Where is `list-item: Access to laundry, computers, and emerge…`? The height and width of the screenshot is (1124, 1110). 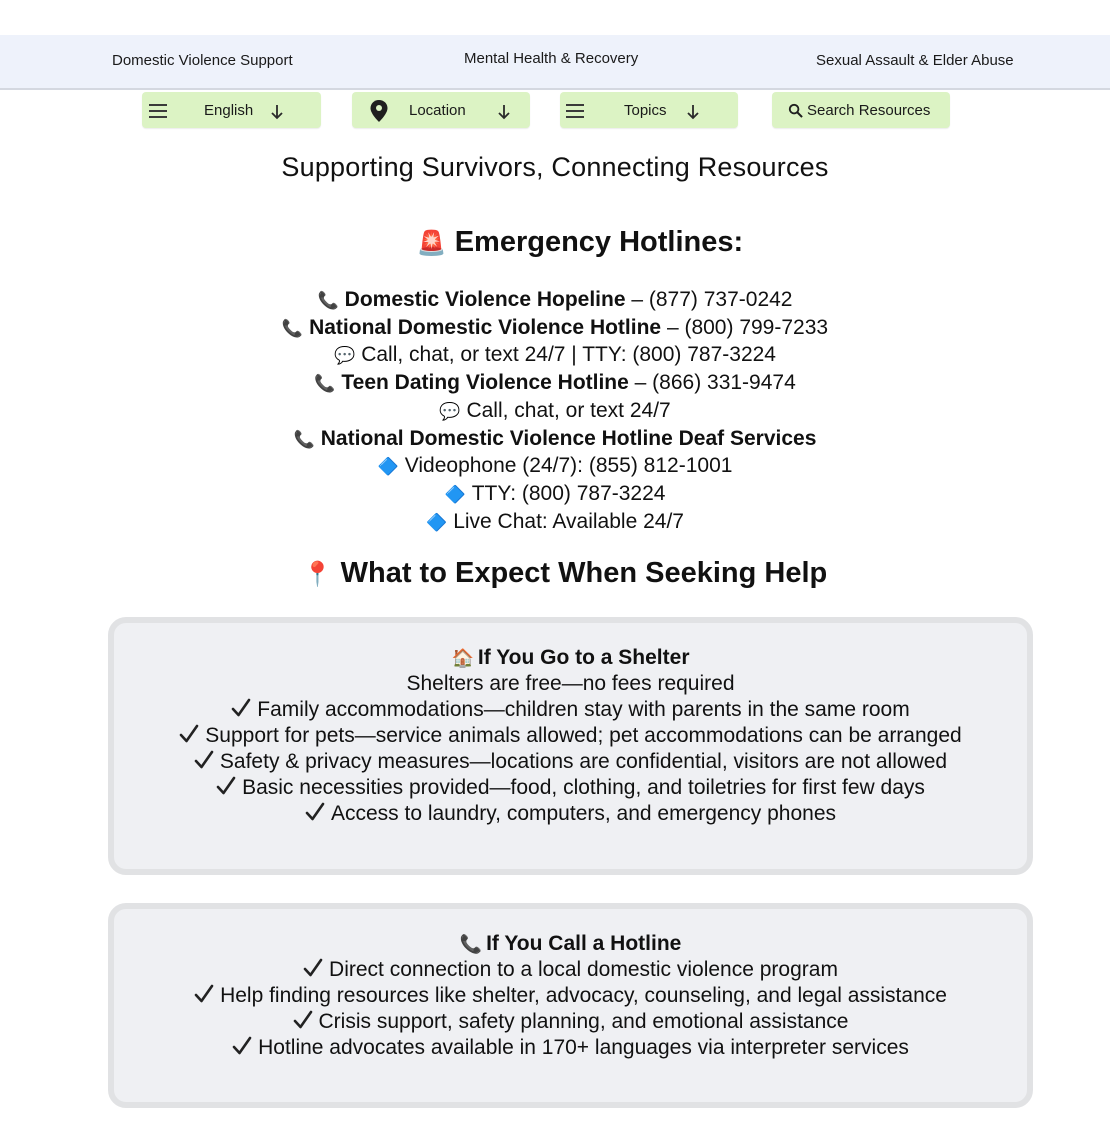
list-item: Access to laundry, computers, and emerge… is located at coordinates (570, 814).